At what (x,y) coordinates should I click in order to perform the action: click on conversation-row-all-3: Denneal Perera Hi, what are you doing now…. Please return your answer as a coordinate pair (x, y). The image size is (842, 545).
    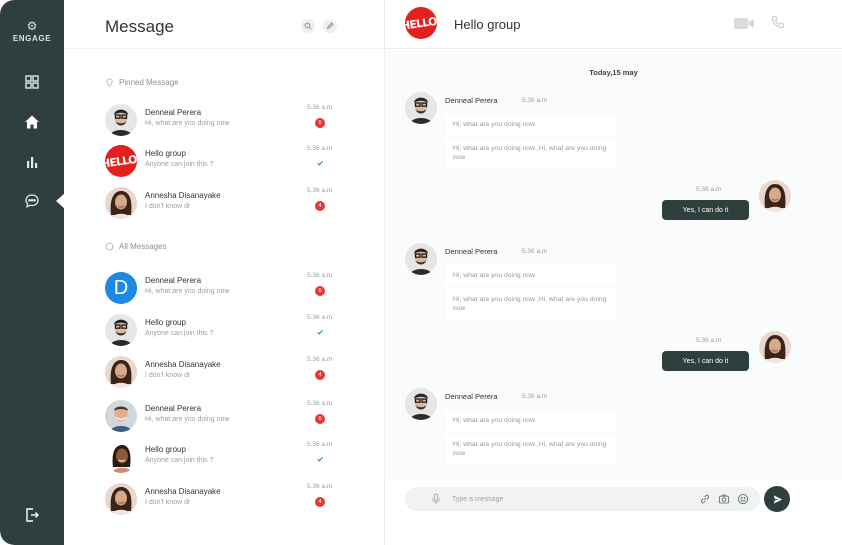
    Looking at the image, I should click on (220, 417).